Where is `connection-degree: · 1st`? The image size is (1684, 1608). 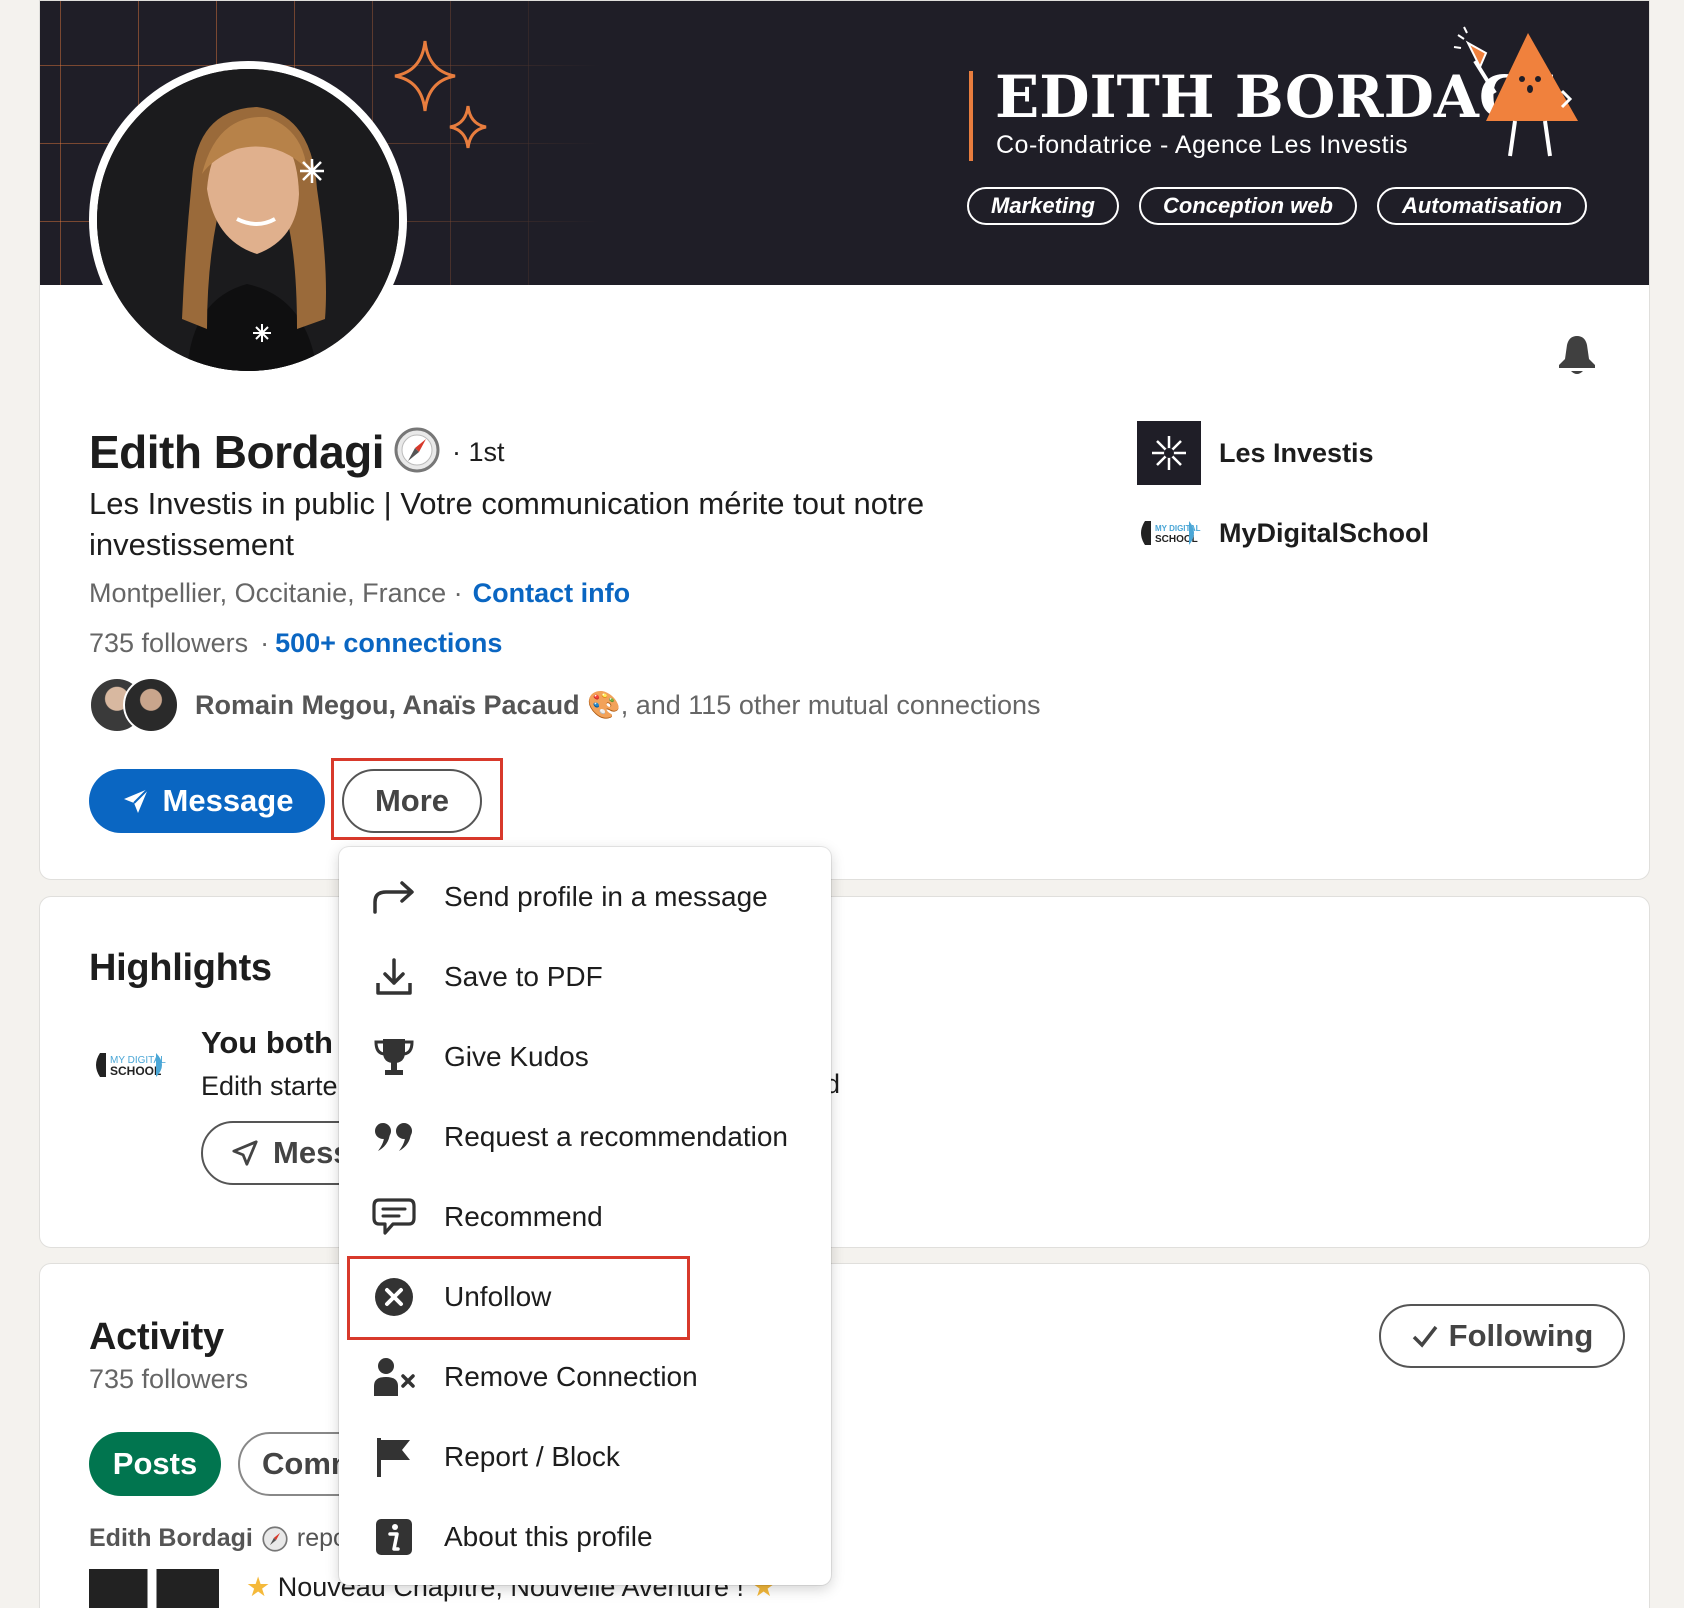 connection-degree: · 1st is located at coordinates (478, 452).